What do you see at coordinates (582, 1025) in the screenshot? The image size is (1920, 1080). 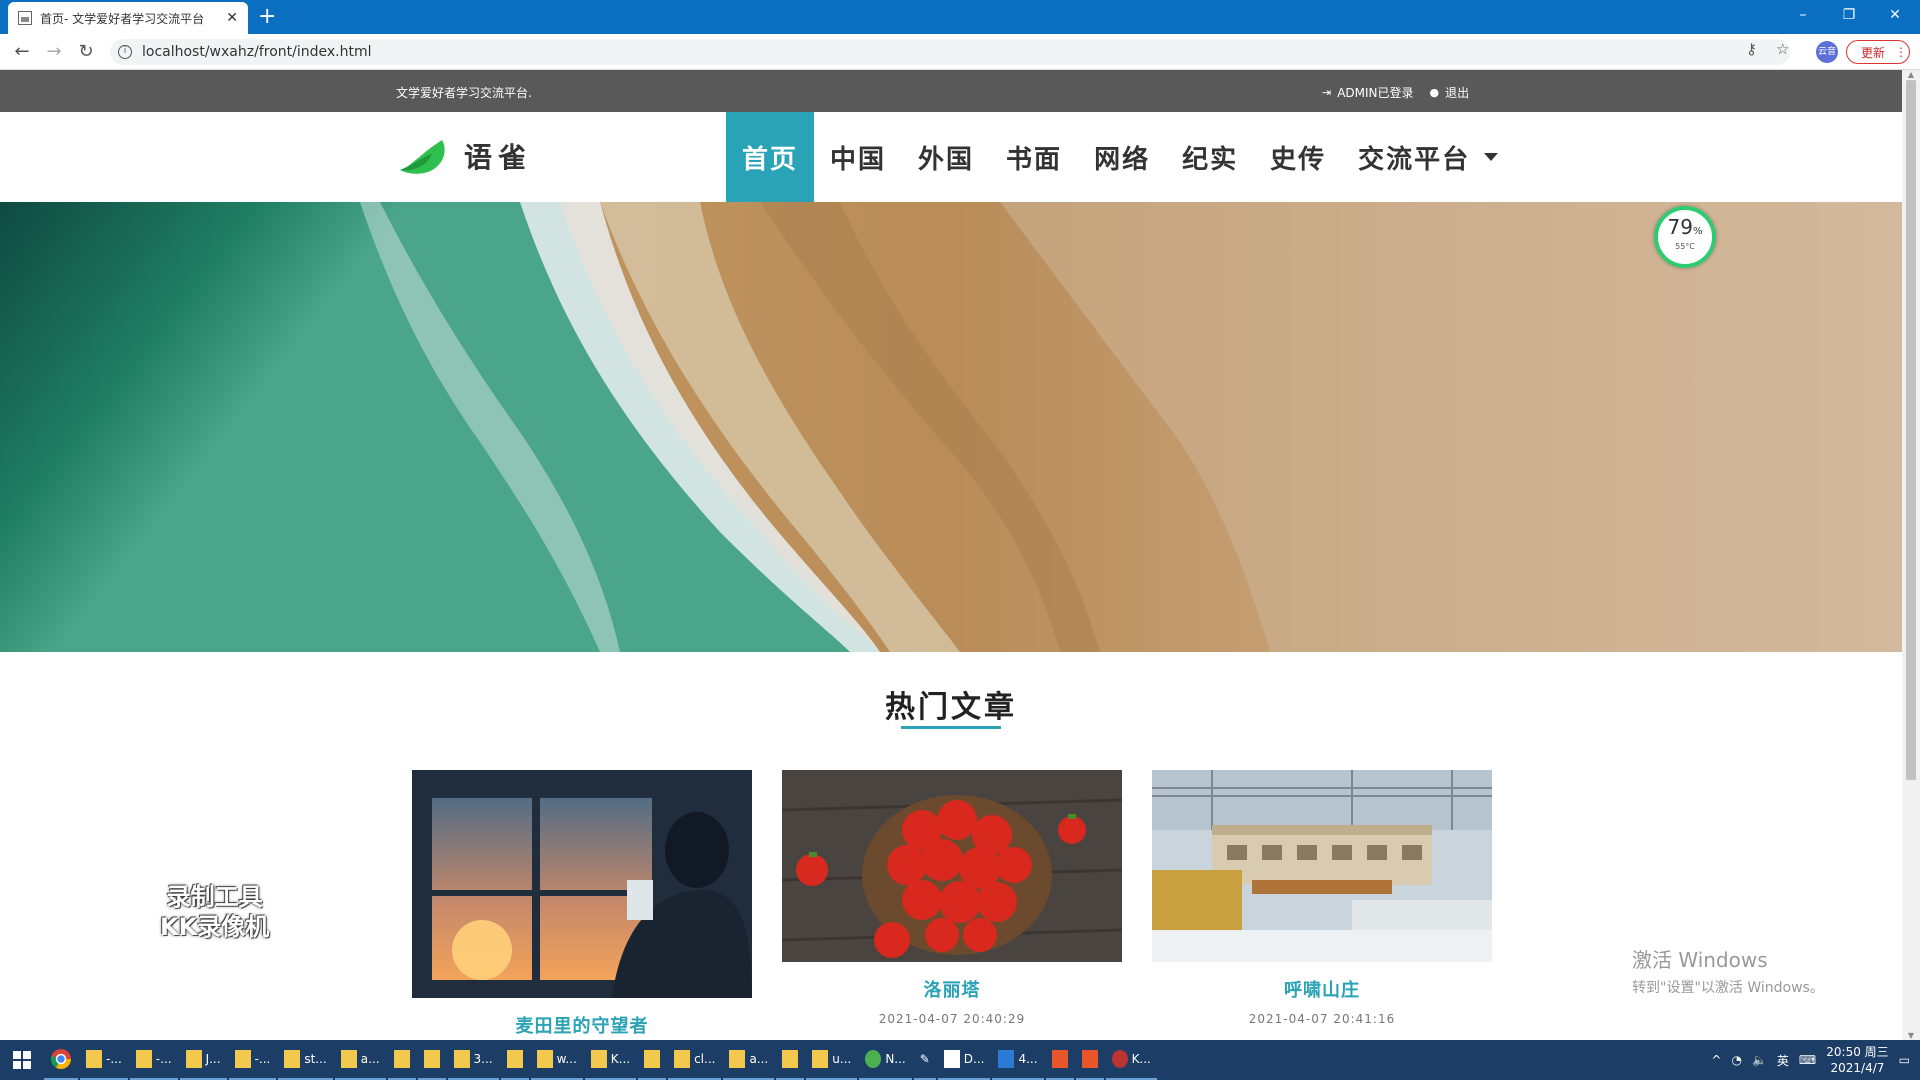 I see `article-title: 麦田里的守望者` at bounding box center [582, 1025].